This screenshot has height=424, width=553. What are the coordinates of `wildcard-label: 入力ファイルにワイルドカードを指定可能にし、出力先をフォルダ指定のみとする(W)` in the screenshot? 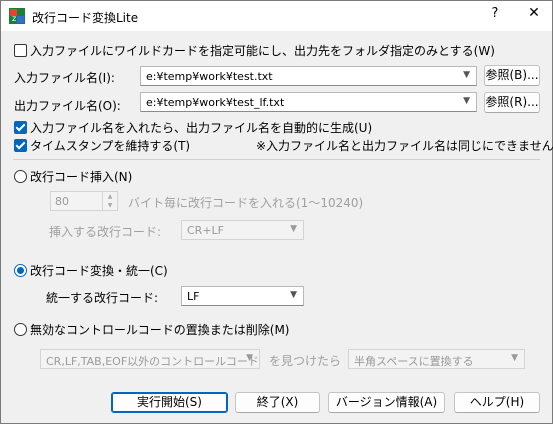 It's located at (262, 50).